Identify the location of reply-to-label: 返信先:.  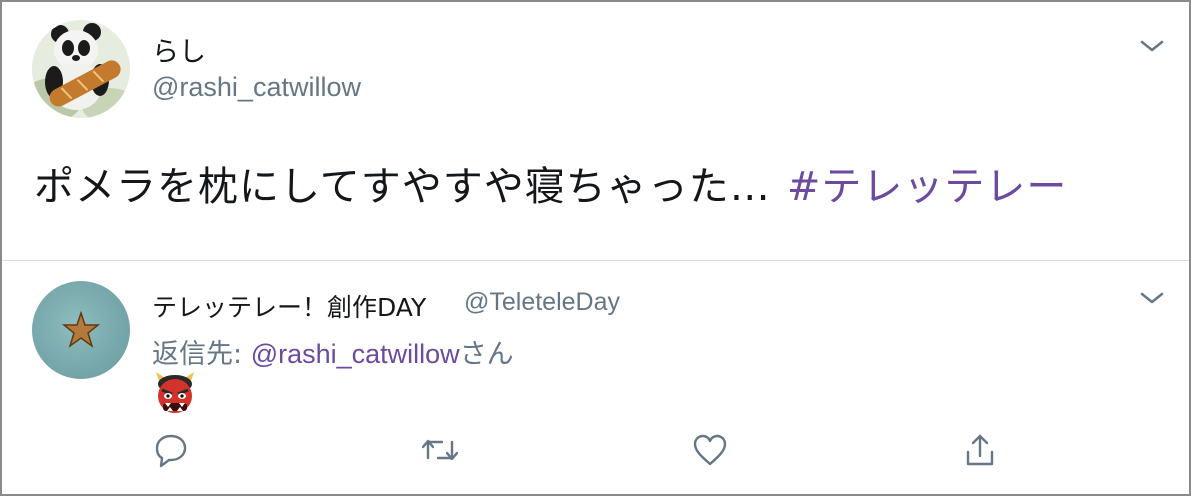
(197, 354).